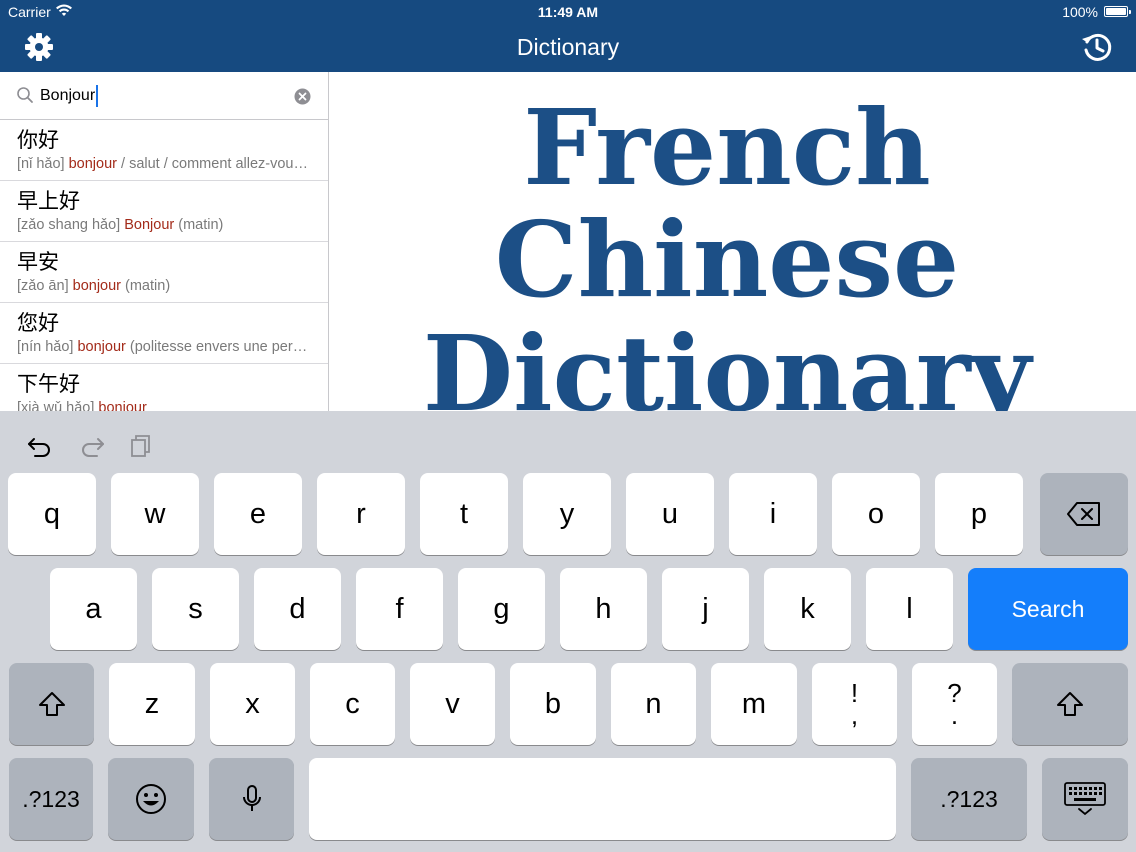 This screenshot has height=852, width=1136. Describe the element at coordinates (876, 514) in the screenshot. I see `key-o: o` at that location.